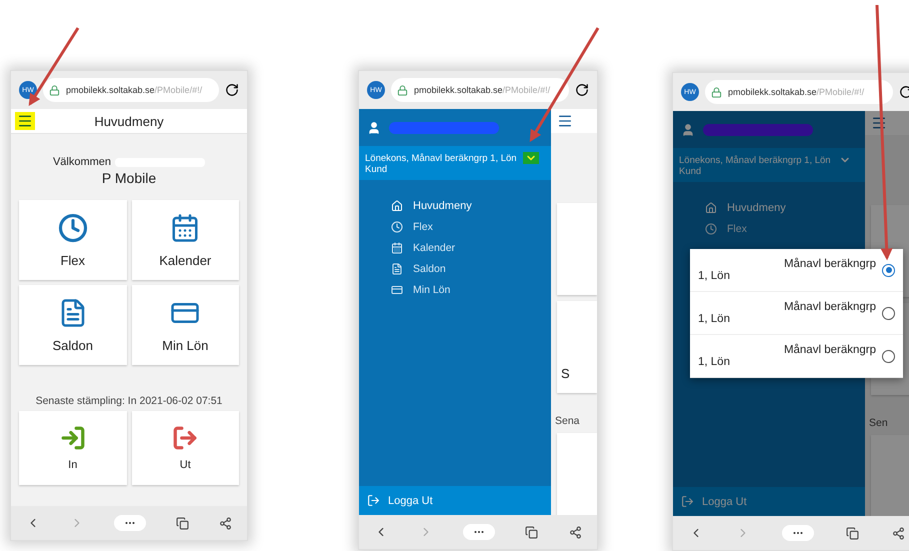 The height and width of the screenshot is (551, 909). Describe the element at coordinates (397, 269) in the screenshot. I see `document-icon` at that location.